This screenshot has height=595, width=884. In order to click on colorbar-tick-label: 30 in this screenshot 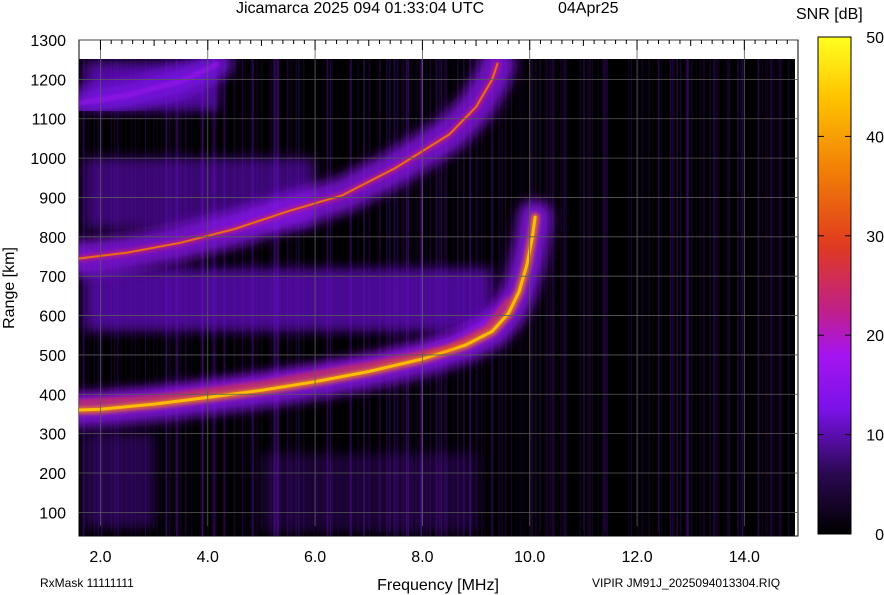, I will do `click(875, 237)`.